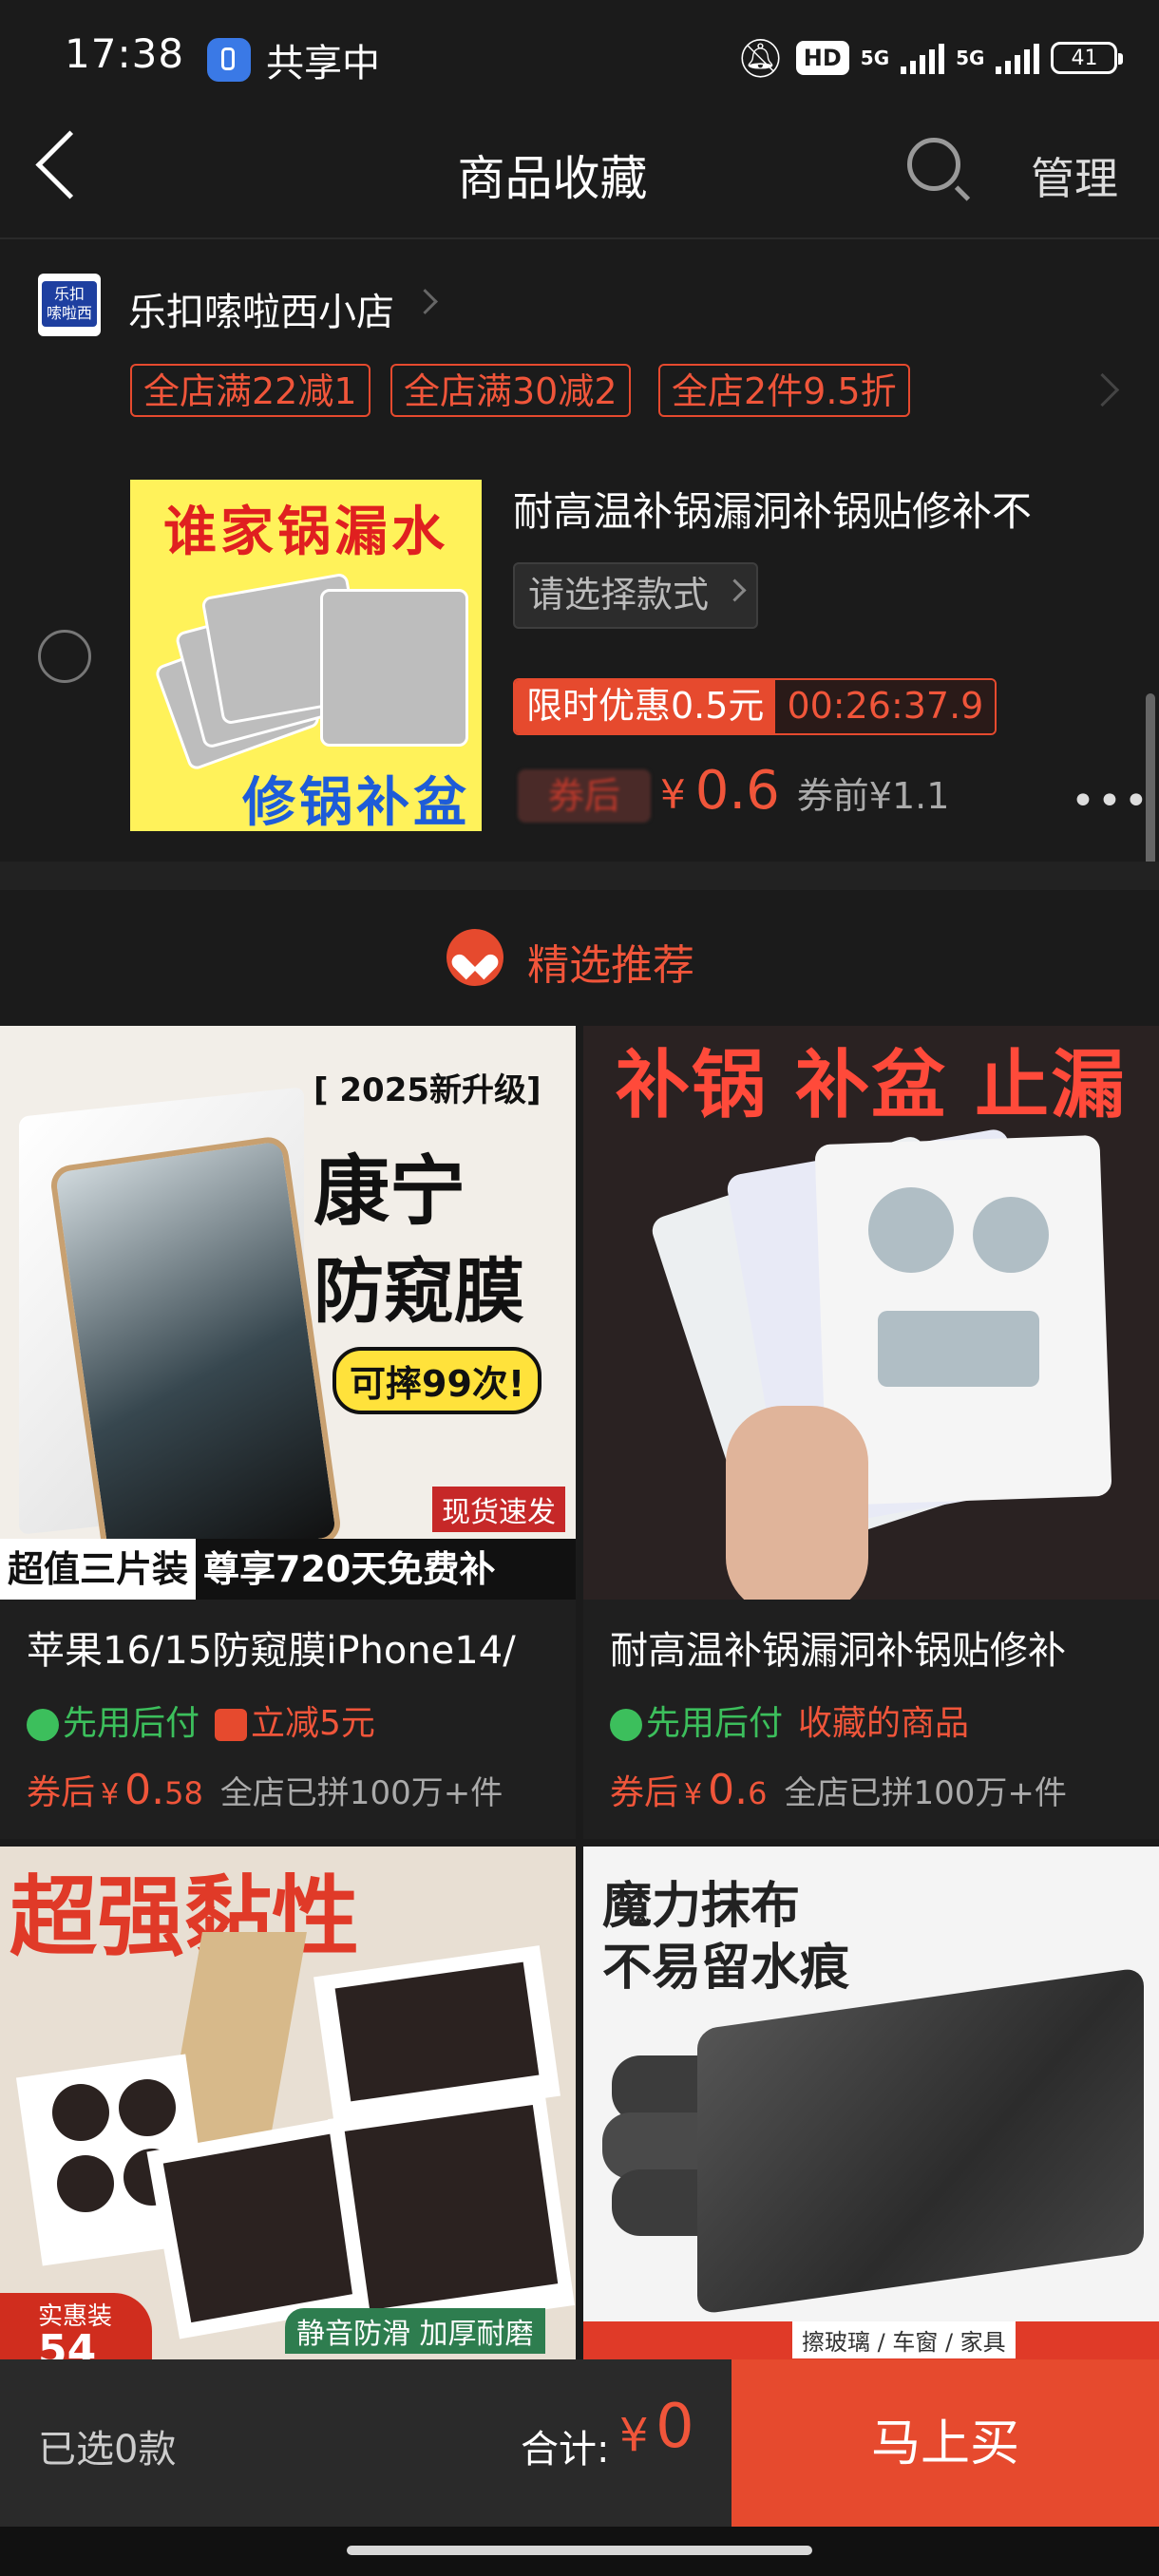 This screenshot has height=2576, width=1159. What do you see at coordinates (821, 509) in the screenshot?
I see `product-title: 耐高温补锅漏洞补锅贴修补不` at bounding box center [821, 509].